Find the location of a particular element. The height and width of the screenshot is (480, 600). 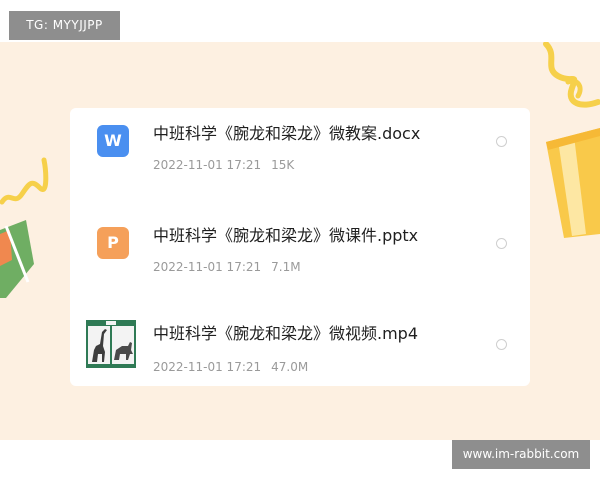

gift-box-right-icon is located at coordinates (573, 183).